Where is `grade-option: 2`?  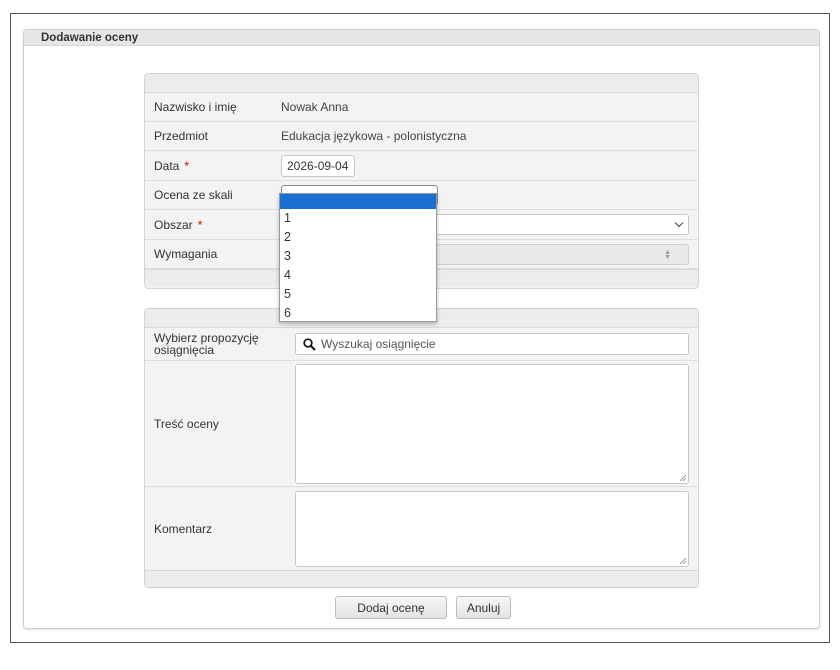 grade-option: 2 is located at coordinates (358, 237).